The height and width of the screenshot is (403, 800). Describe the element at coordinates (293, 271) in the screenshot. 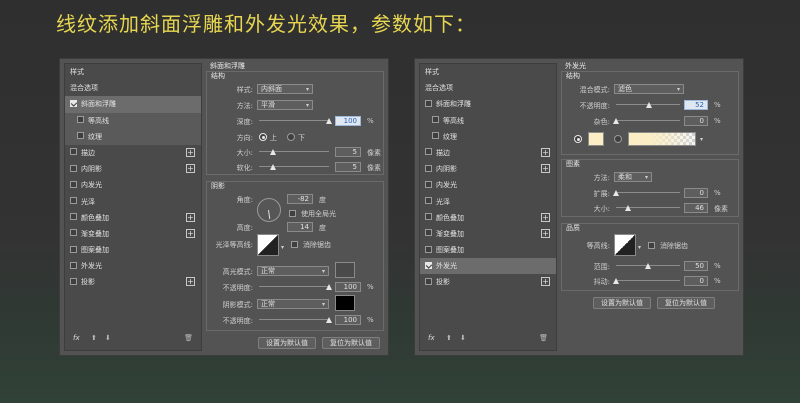

I see `highlight-mode-select: 正常 ▾` at that location.